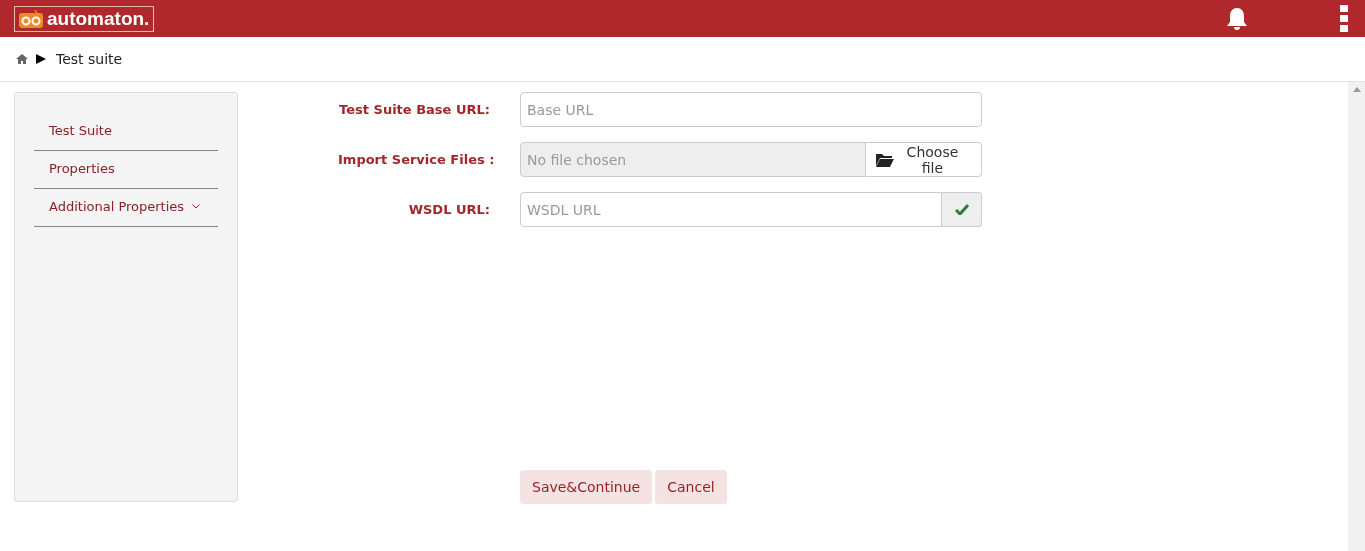  I want to click on text-field: Base URL, so click(751, 109).